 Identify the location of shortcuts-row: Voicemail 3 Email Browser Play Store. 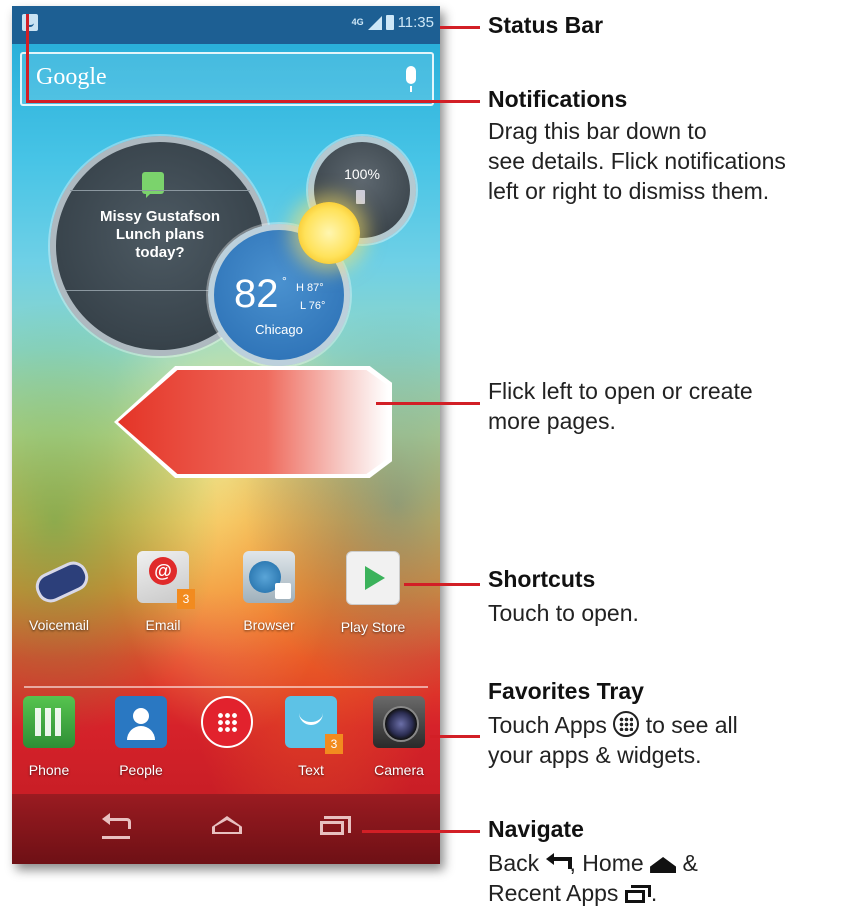
(226, 606).